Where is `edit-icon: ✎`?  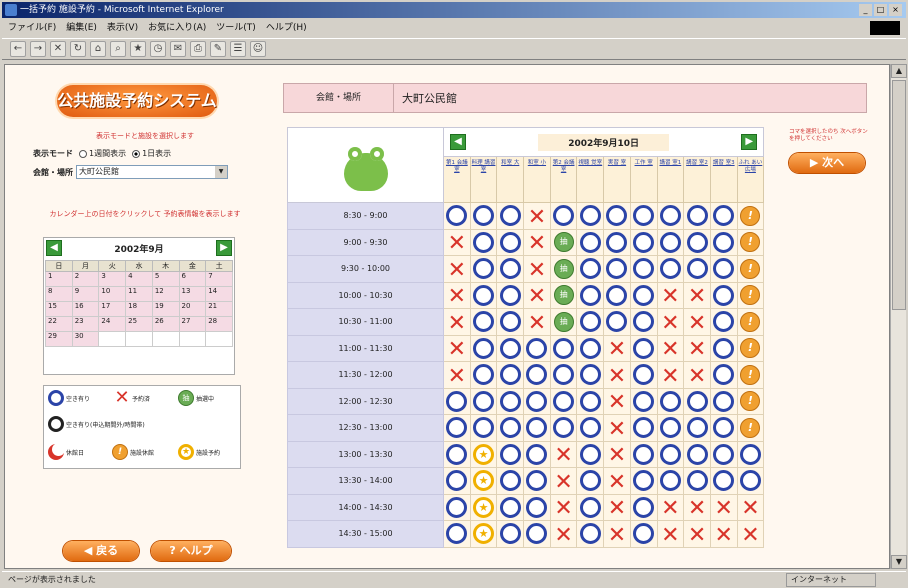 edit-icon: ✎ is located at coordinates (218, 49).